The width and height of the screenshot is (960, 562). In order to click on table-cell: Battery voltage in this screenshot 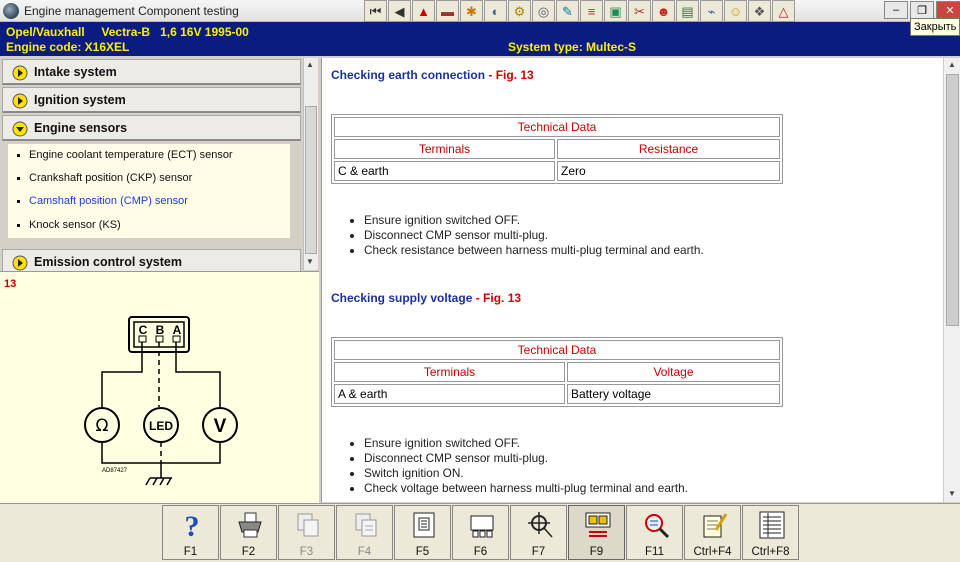, I will do `click(673, 394)`.